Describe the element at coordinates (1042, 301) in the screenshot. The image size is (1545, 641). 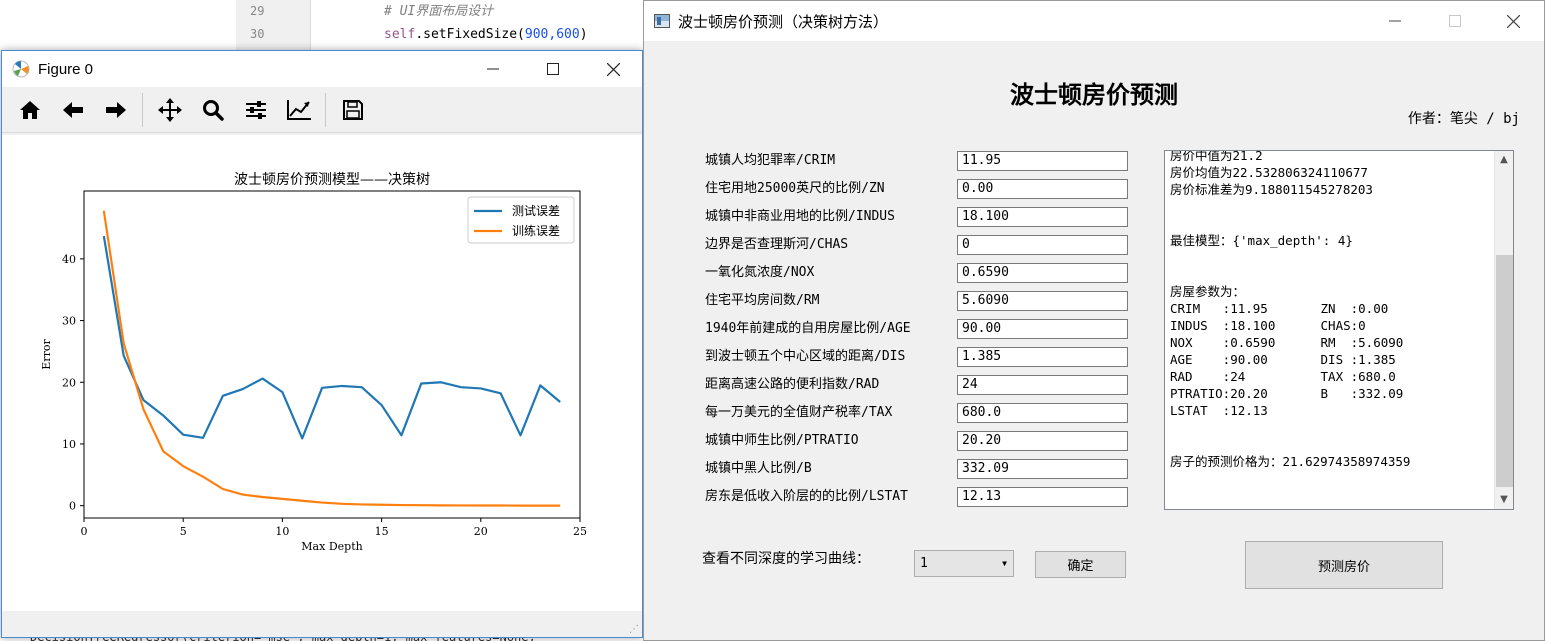
I see `field-input-rm: 5.6090` at that location.